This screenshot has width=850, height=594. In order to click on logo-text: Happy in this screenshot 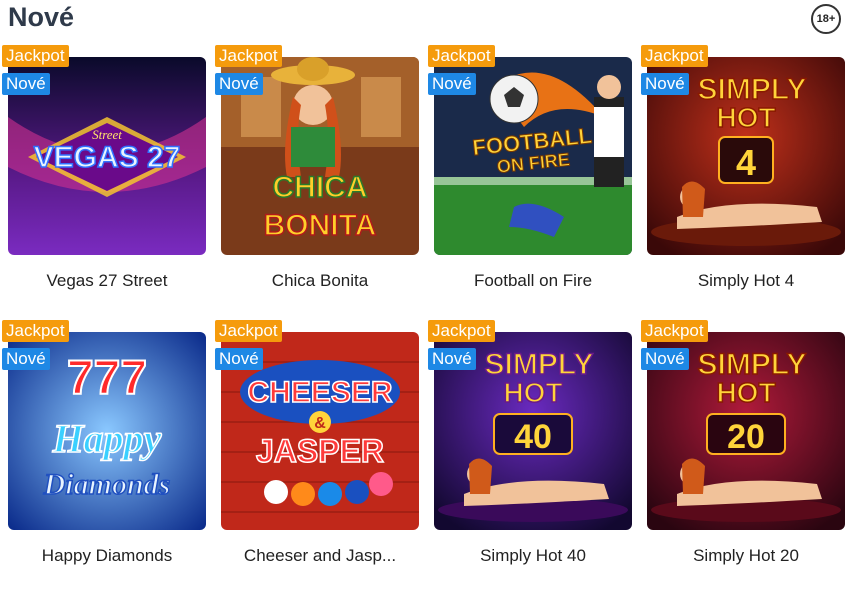, I will do `click(107, 438)`.